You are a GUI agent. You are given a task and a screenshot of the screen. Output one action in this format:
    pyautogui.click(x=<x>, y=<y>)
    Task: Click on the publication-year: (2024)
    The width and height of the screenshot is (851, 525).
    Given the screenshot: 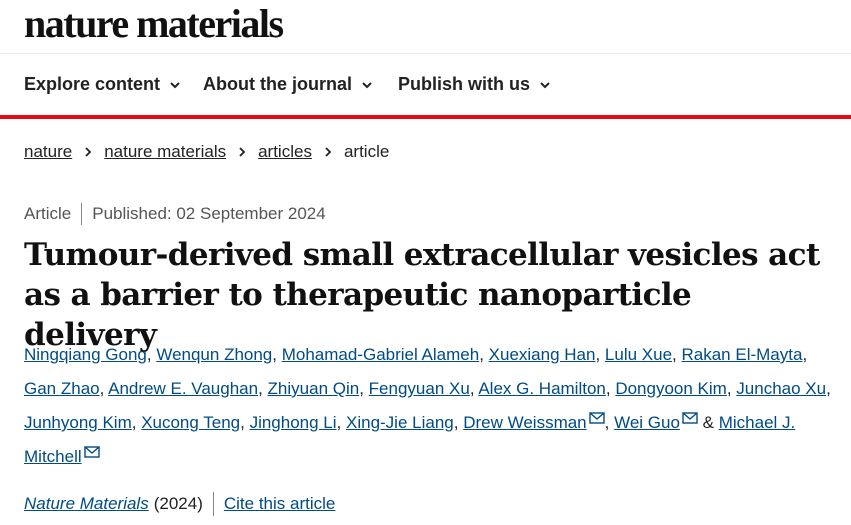 What is the action you would take?
    pyautogui.click(x=178, y=503)
    